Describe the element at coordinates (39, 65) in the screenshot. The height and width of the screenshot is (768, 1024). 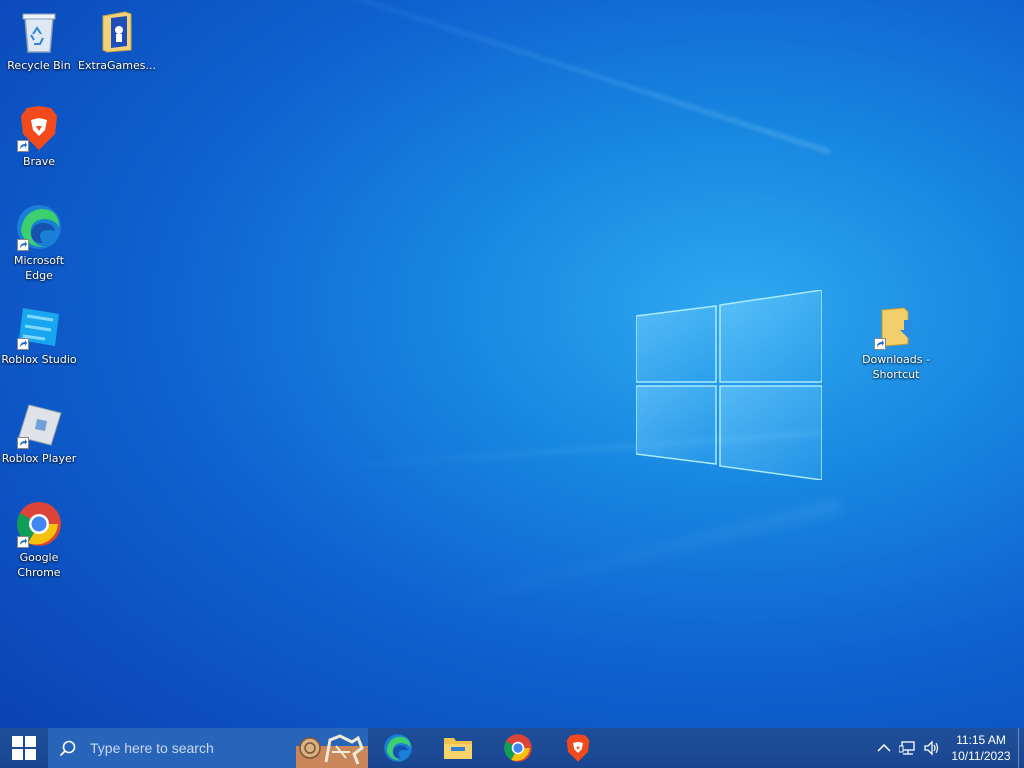
I see `desktop-icon-label: Recycle Bin` at that location.